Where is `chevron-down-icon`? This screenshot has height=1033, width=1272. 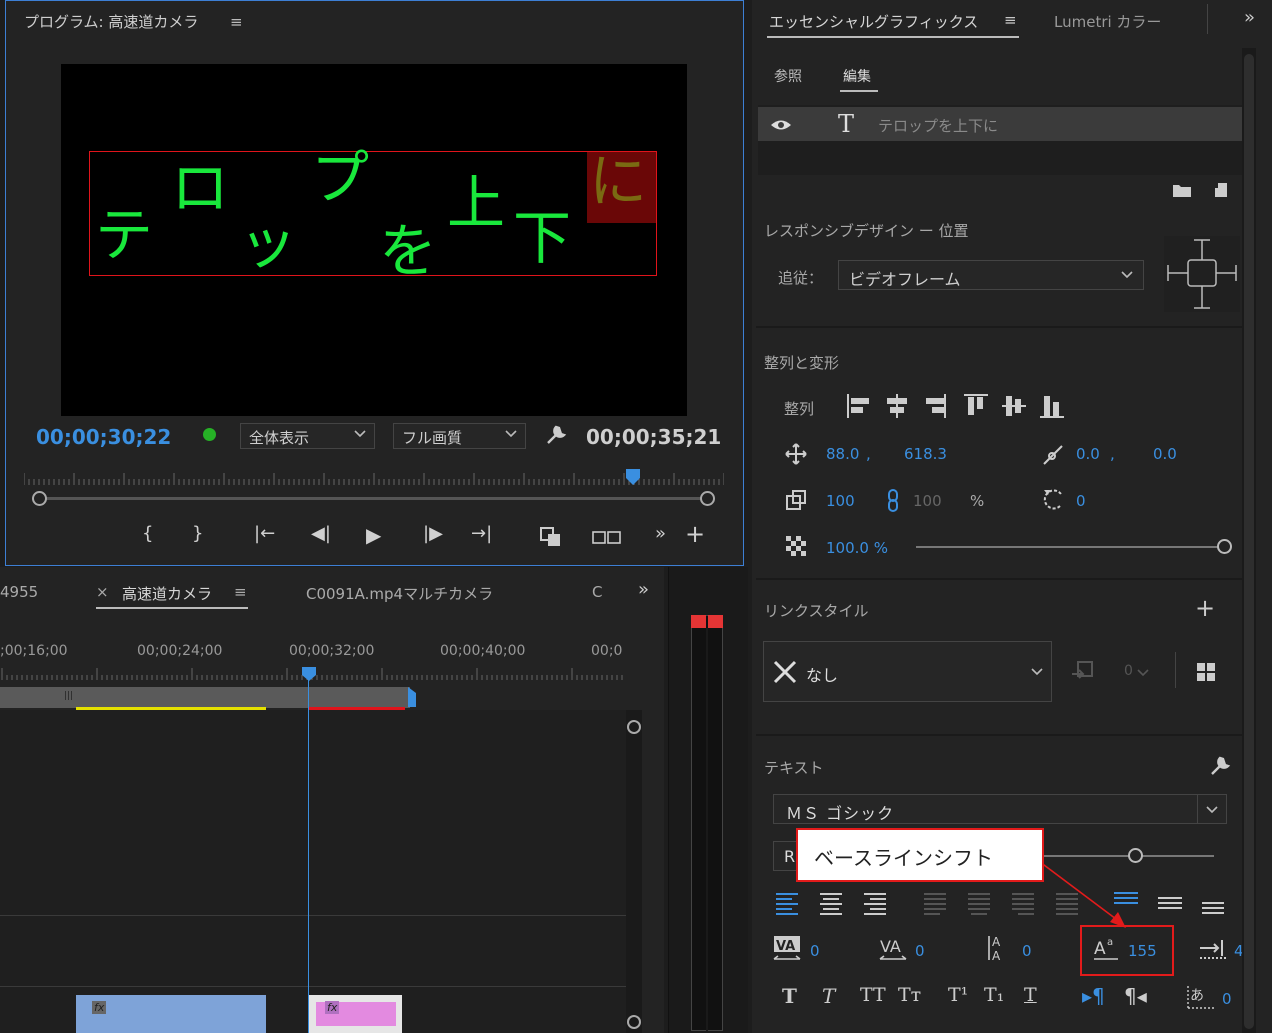 chevron-down-icon is located at coordinates (360, 434).